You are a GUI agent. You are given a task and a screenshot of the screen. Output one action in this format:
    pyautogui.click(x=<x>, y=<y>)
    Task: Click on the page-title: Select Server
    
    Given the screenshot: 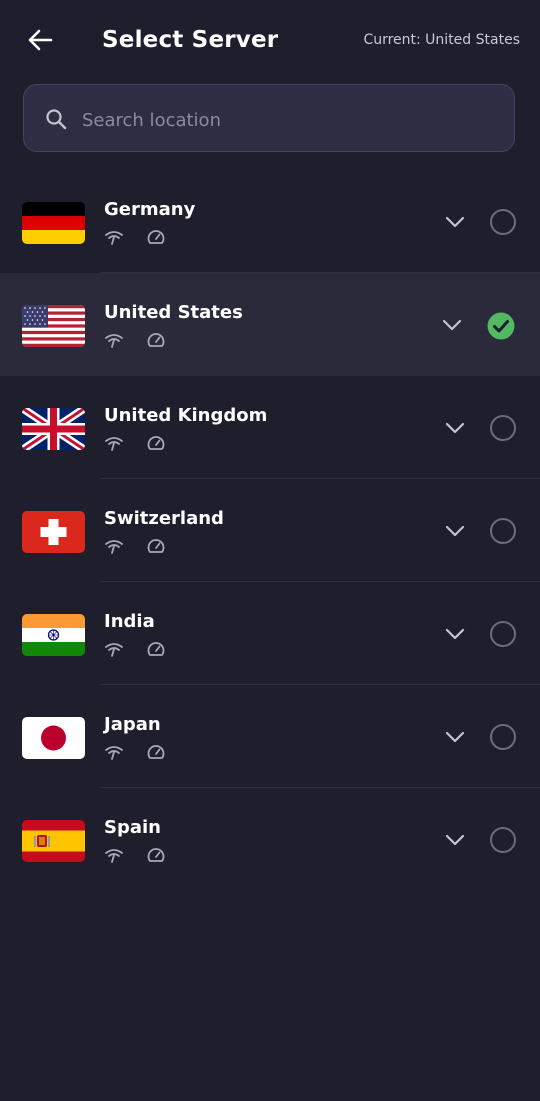 What is the action you would take?
    pyautogui.click(x=190, y=40)
    